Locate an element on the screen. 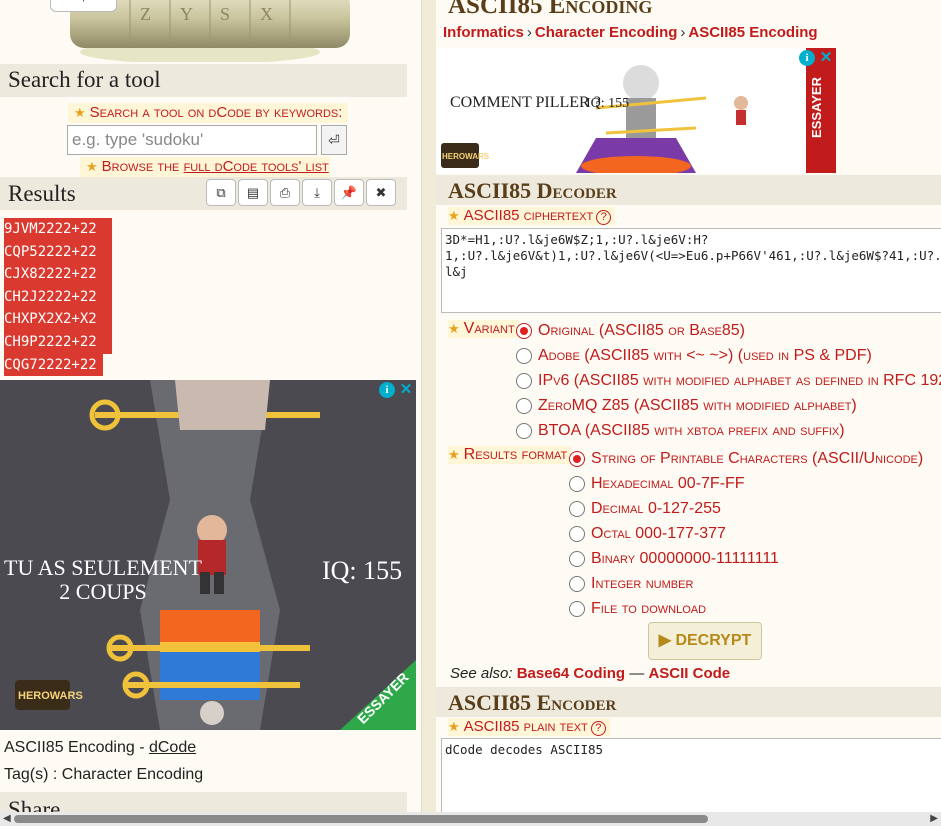  ad-caption-left: TU AS SEULEMENT 2 COUPS is located at coordinates (103, 579).